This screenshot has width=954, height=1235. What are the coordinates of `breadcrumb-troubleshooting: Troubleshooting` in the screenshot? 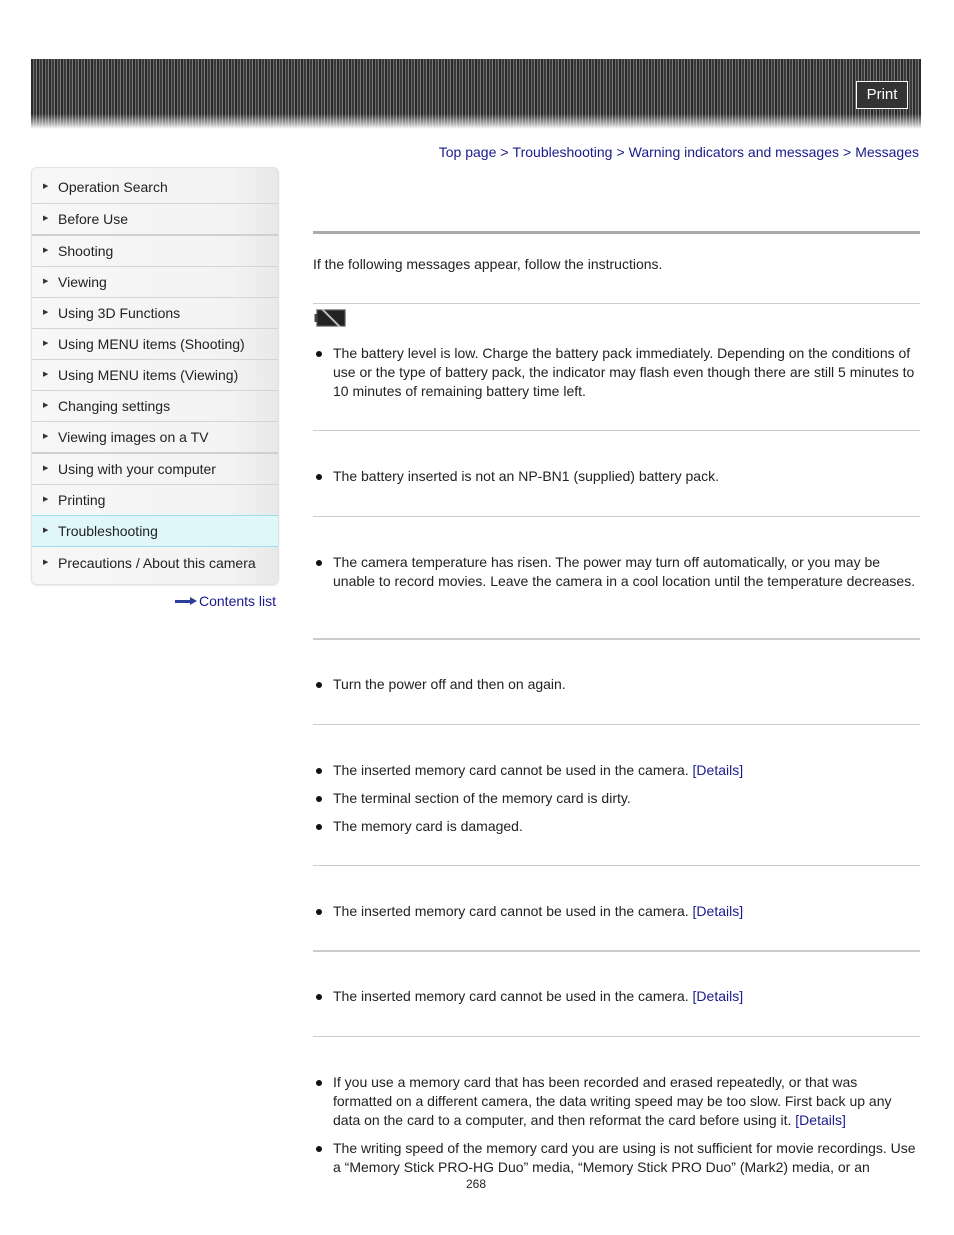 It's located at (563, 152).